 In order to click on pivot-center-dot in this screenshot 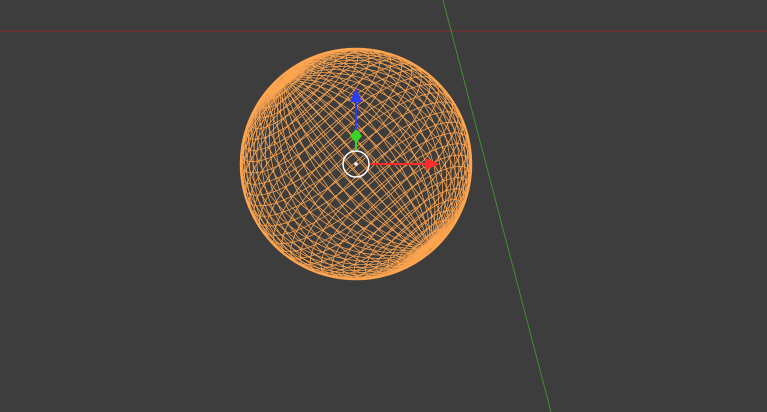, I will do `click(356, 164)`.